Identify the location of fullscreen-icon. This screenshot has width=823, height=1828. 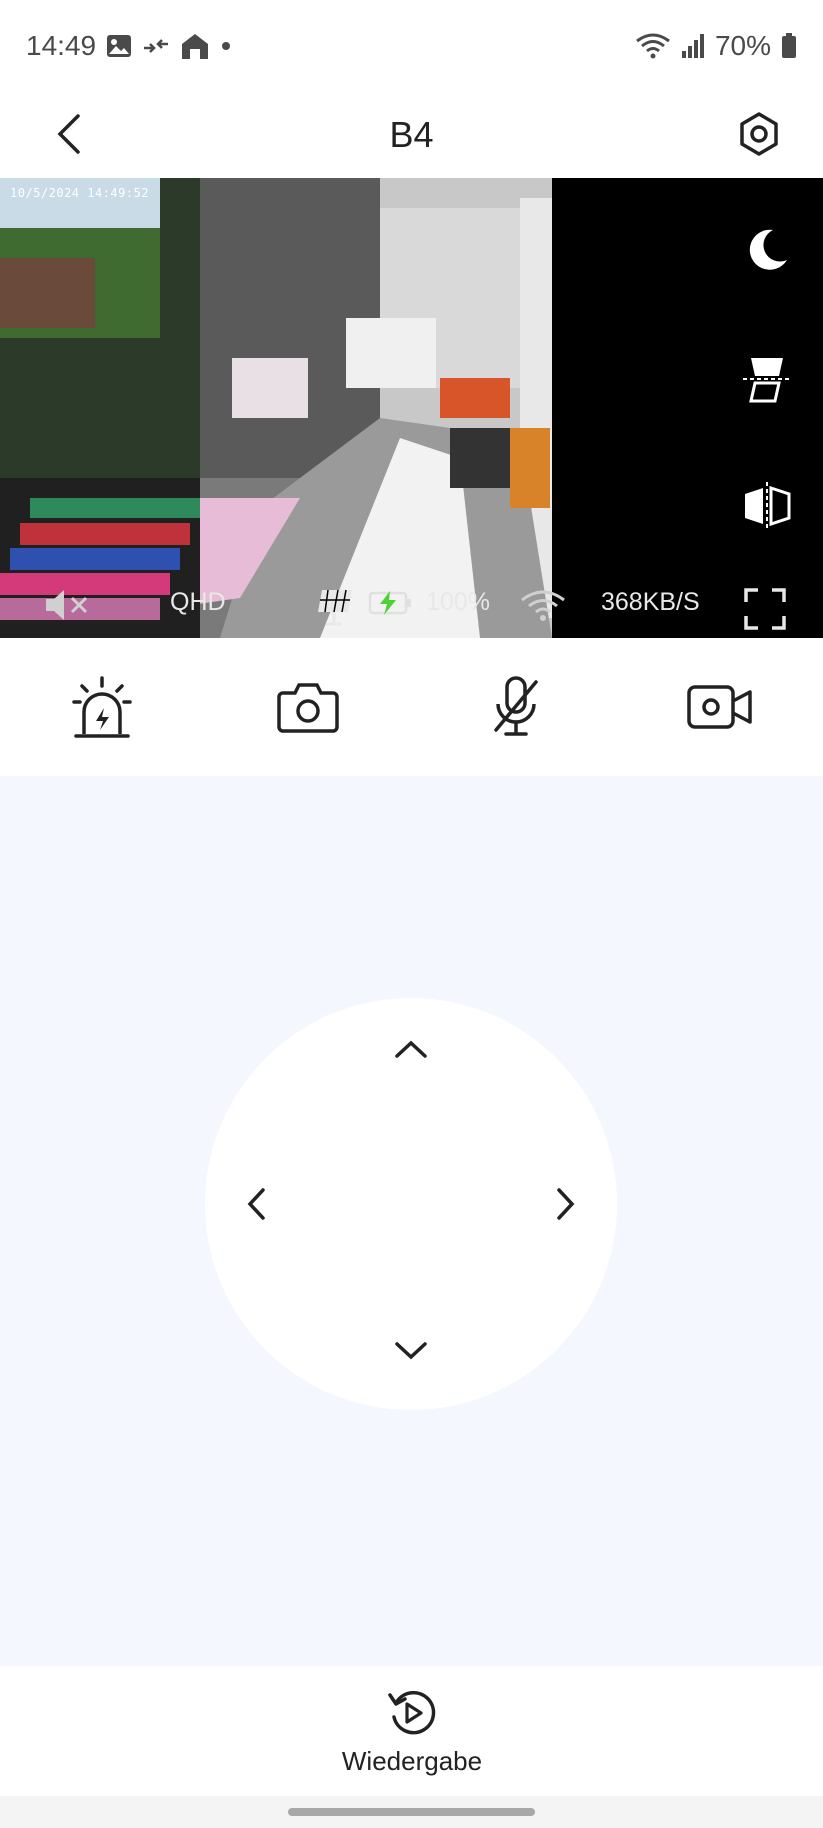
(765, 609).